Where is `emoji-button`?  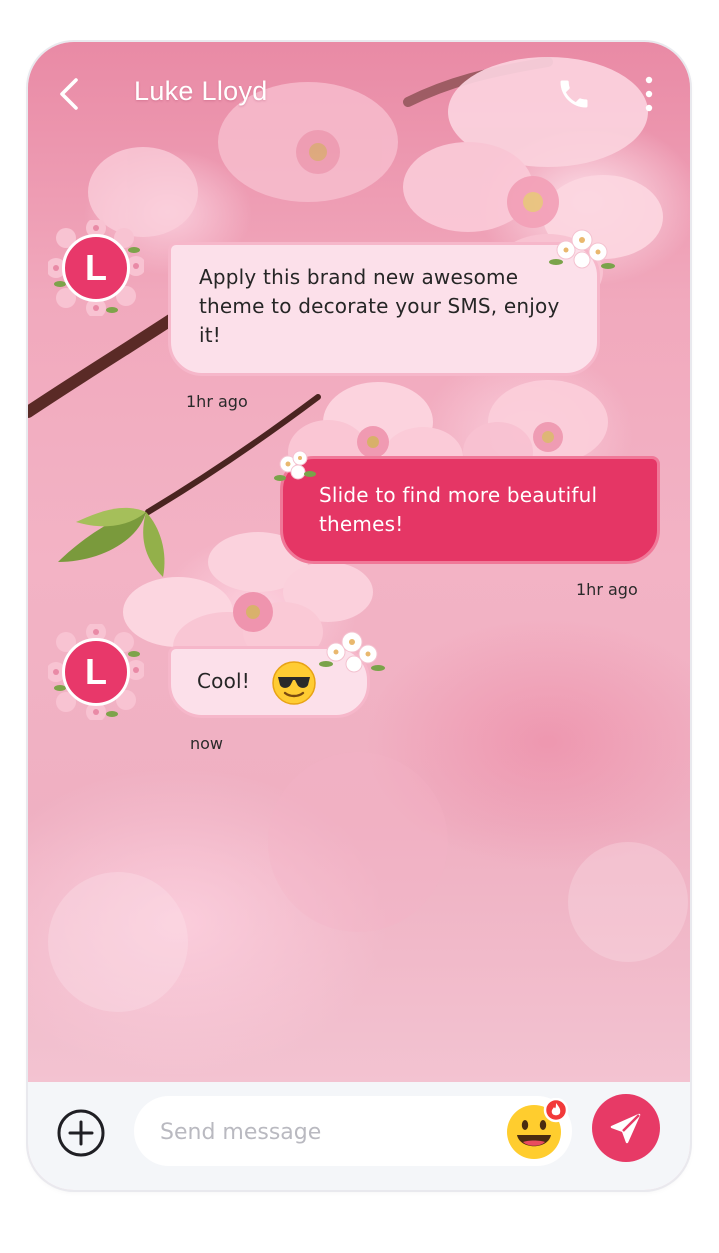 emoji-button is located at coordinates (538, 1129).